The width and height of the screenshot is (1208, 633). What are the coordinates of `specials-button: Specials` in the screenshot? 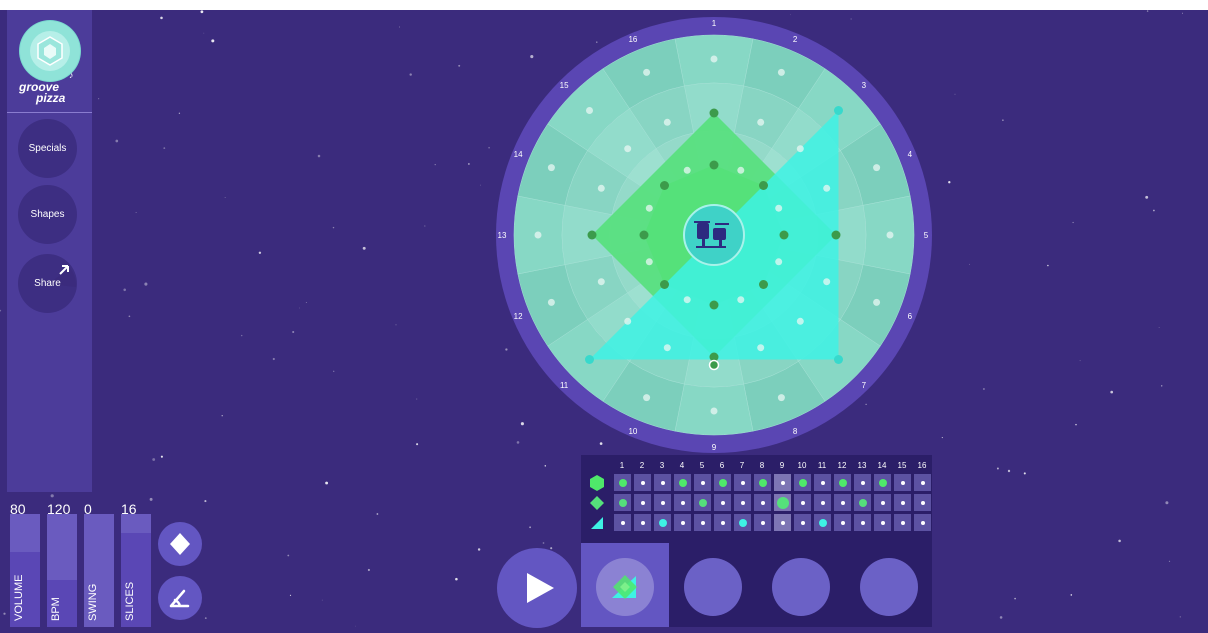 It's located at (47, 148).